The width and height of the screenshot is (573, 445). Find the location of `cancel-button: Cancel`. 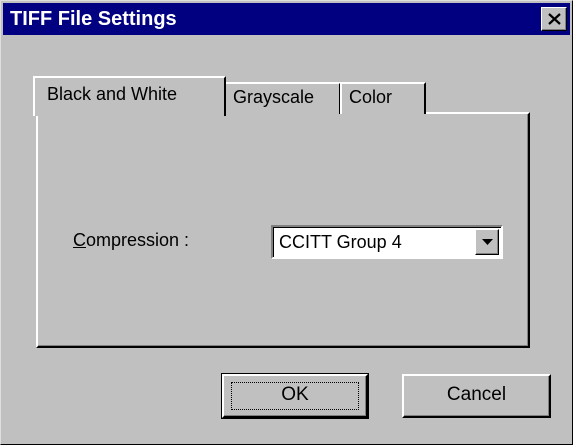

cancel-button: Cancel is located at coordinates (476, 396).